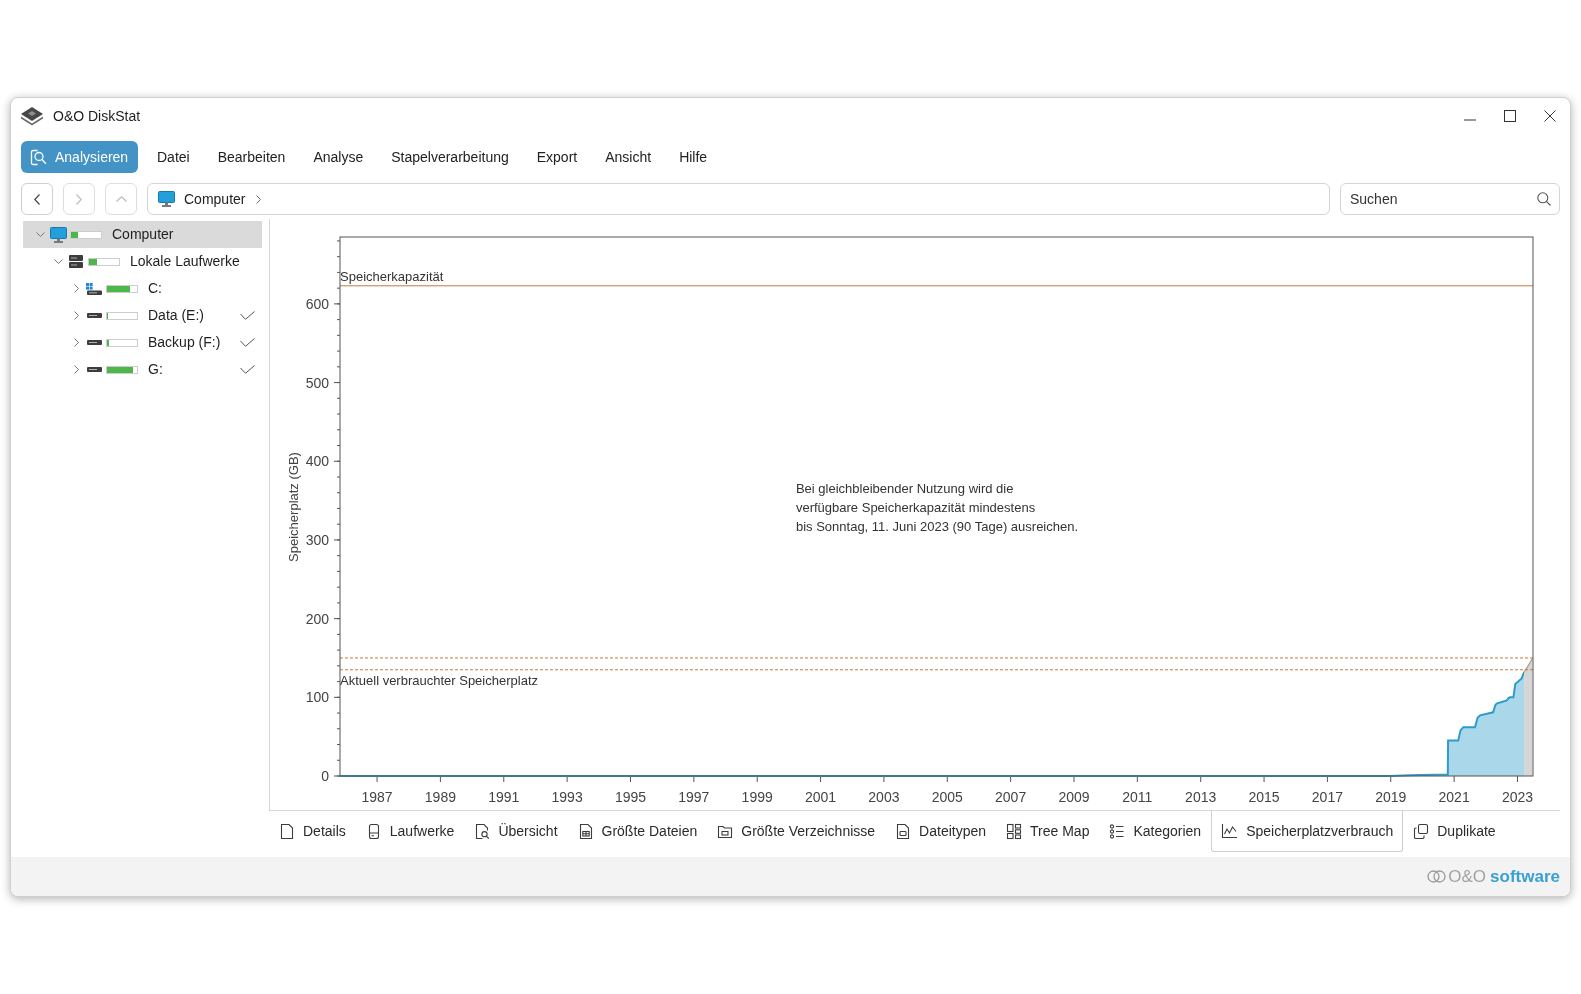 The height and width of the screenshot is (994, 1581). I want to click on x-tick-label: 2009, so click(1074, 797).